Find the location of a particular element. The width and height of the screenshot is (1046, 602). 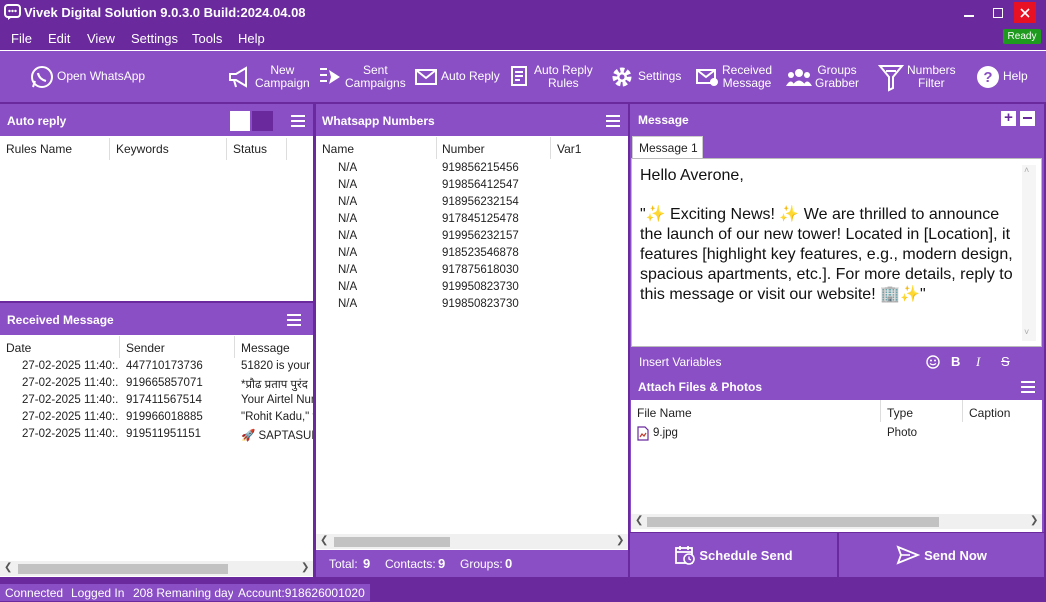

insert-variables-link: Insert Variables is located at coordinates (680, 362).